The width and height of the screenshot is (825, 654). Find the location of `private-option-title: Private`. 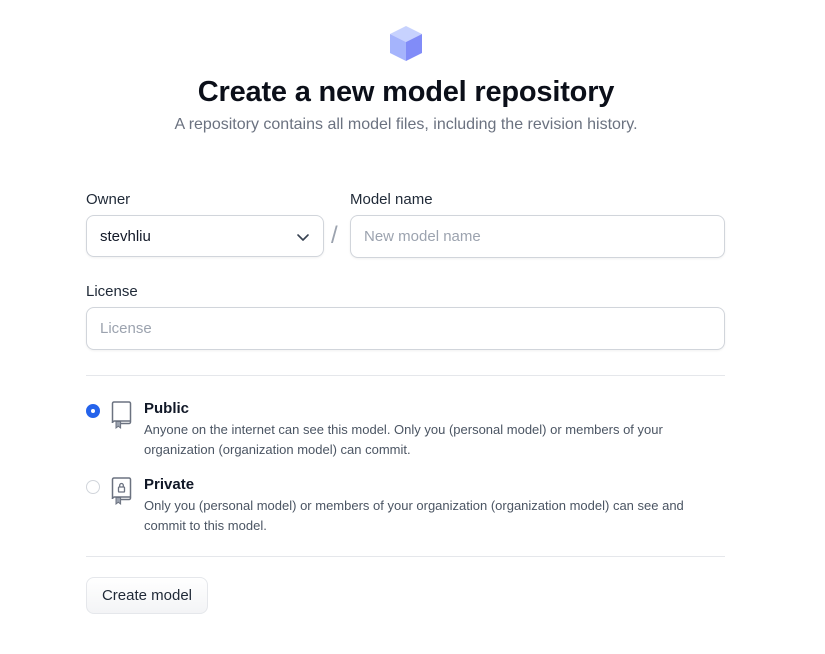

private-option-title: Private is located at coordinates (169, 484).